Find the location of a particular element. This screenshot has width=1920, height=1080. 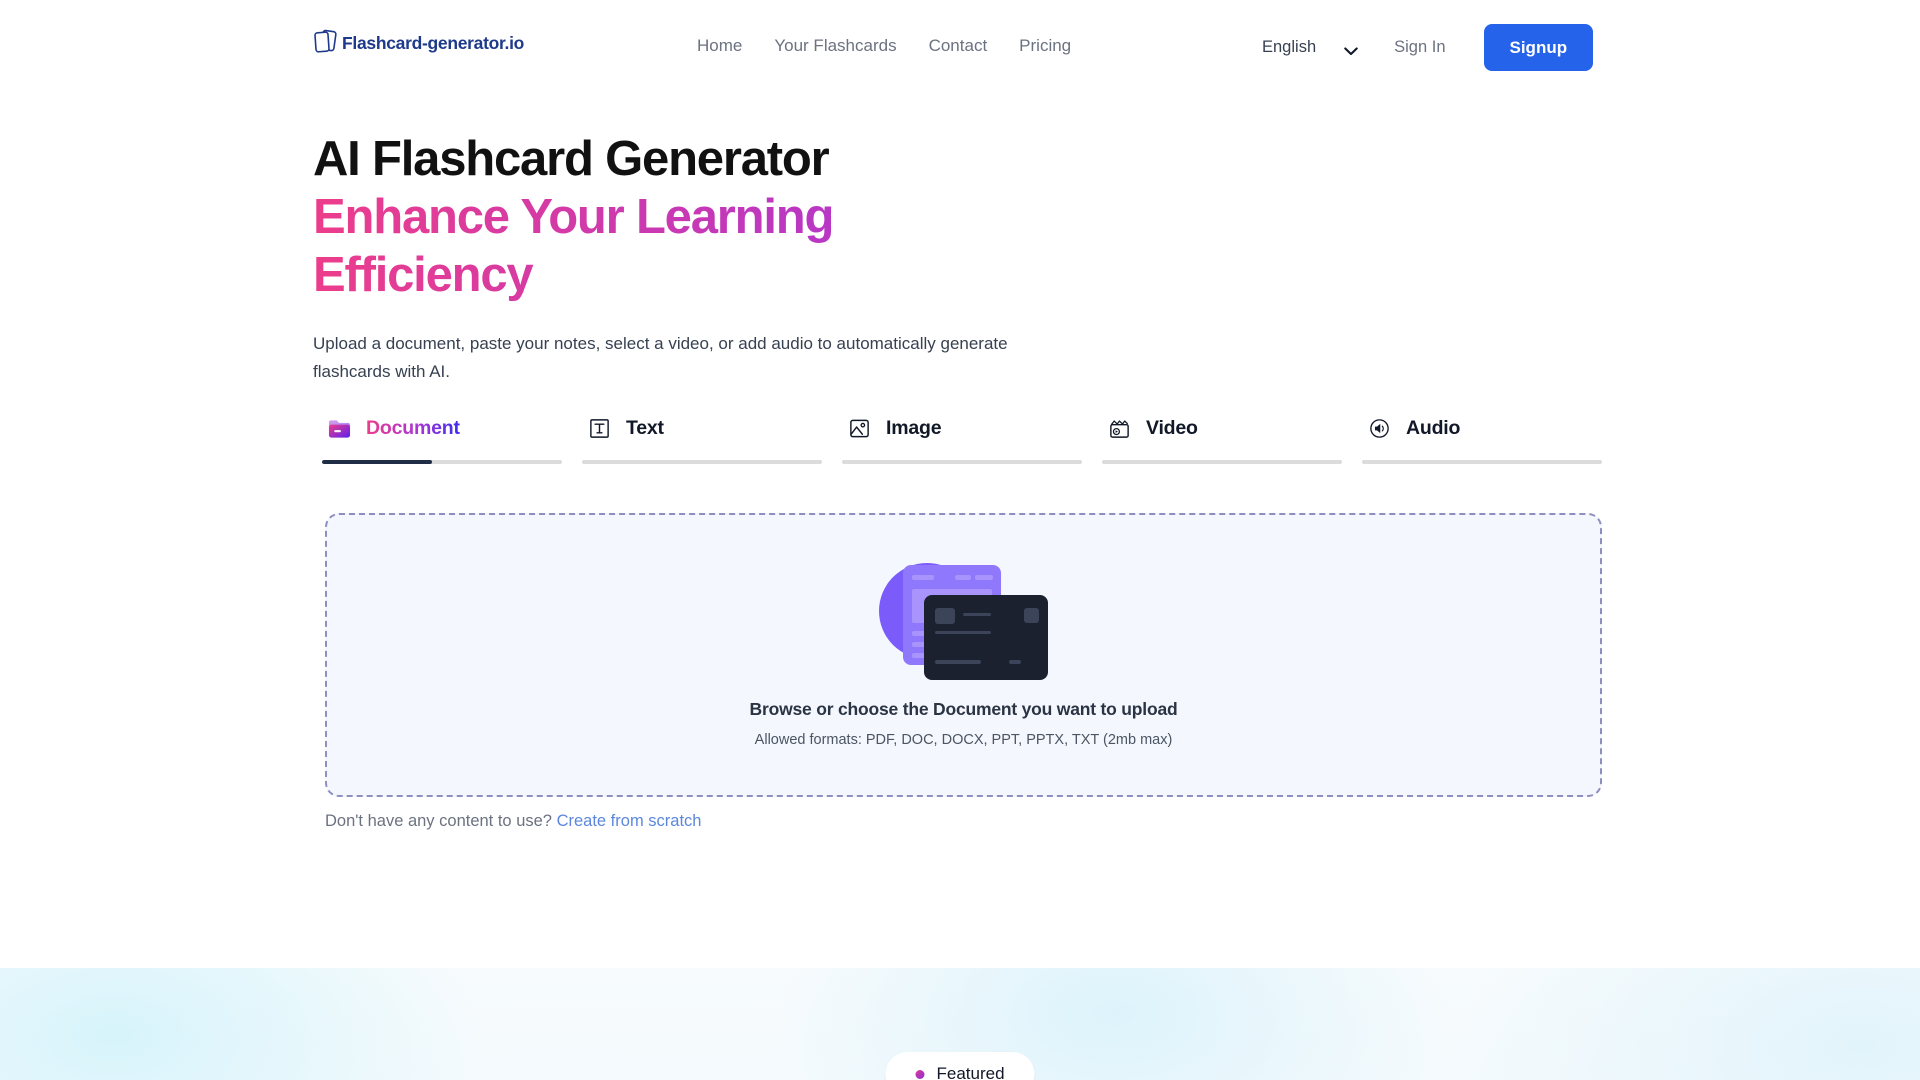

logo-text: Flashcard-generator.io is located at coordinates (433, 42).